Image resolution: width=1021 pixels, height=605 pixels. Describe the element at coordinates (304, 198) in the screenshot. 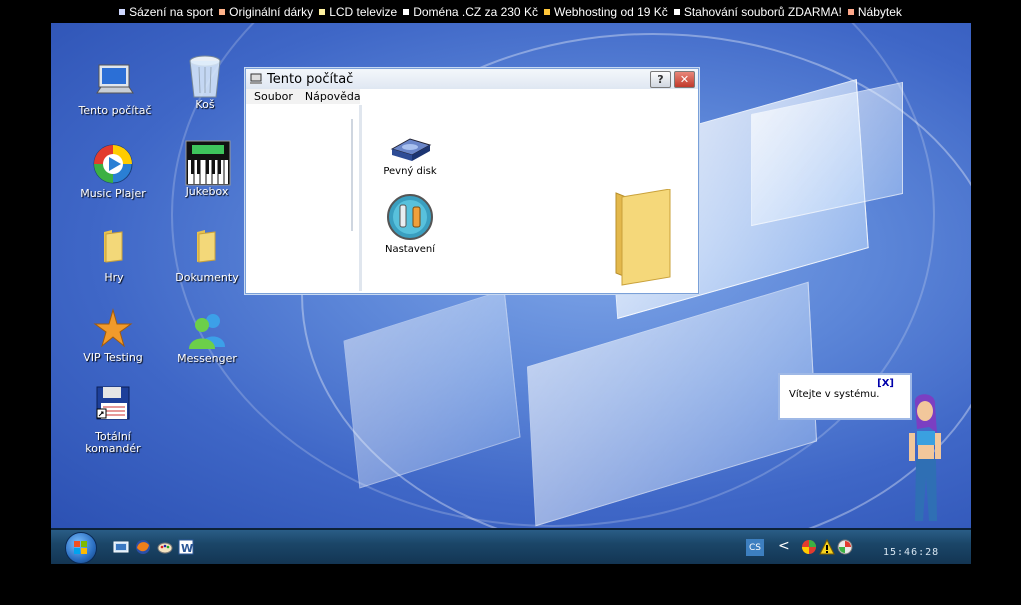

I see `window-side-panel` at that location.